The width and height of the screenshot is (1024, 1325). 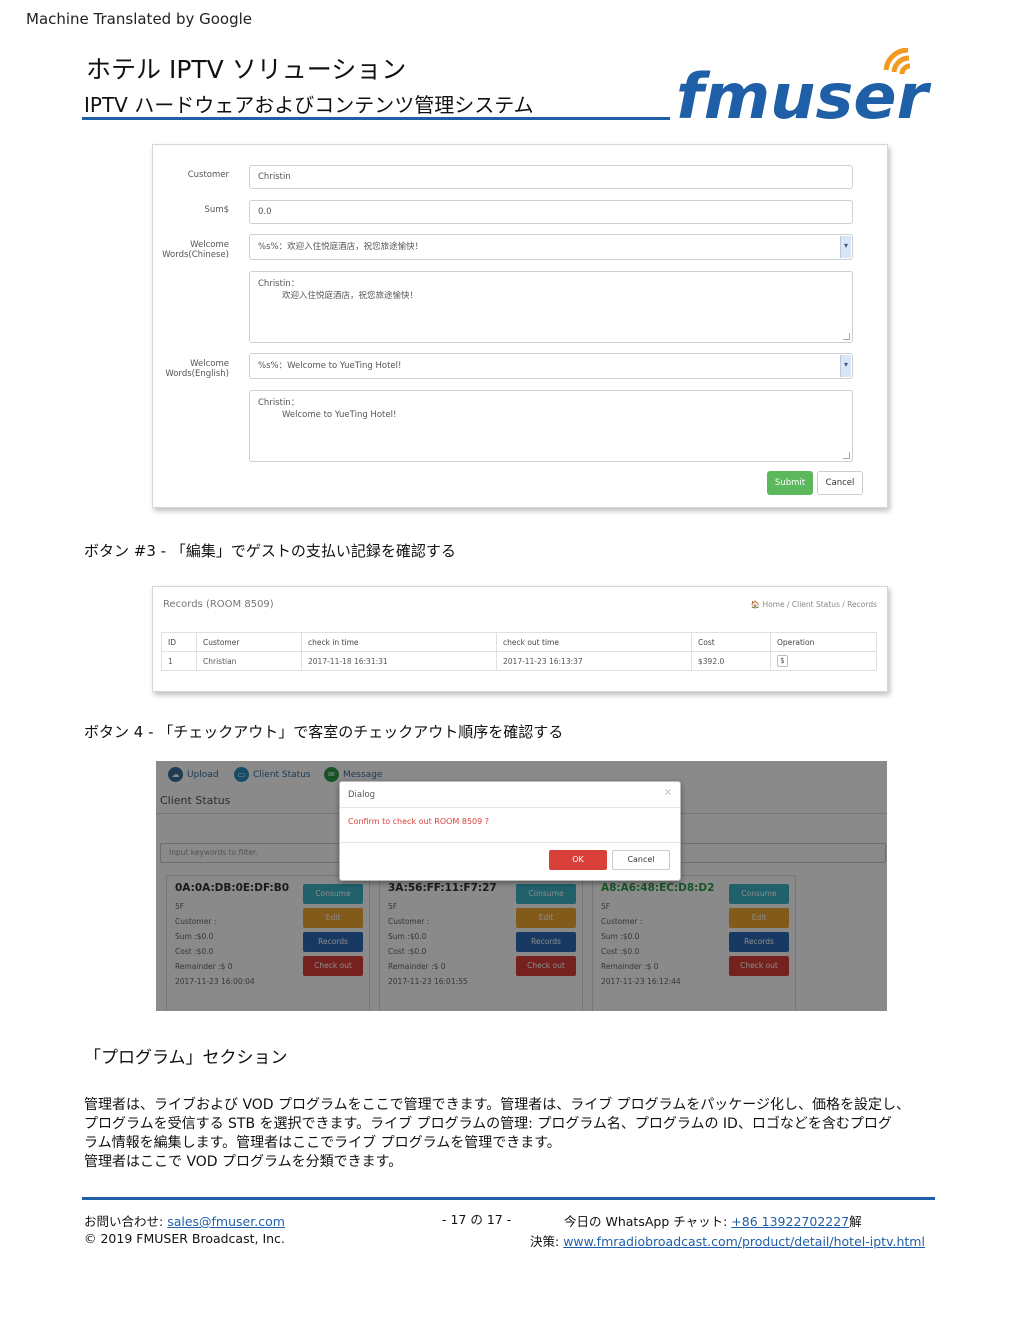 I want to click on dialog-message: Confirm to check out ROOM 8509 ?, so click(x=419, y=821).